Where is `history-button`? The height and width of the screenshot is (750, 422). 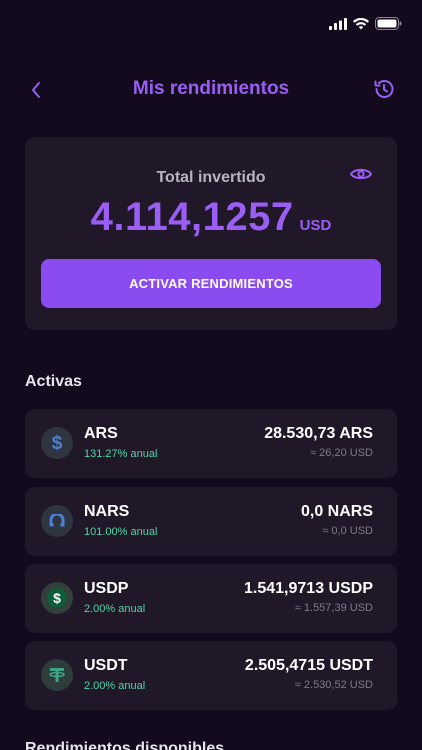
history-button is located at coordinates (384, 89).